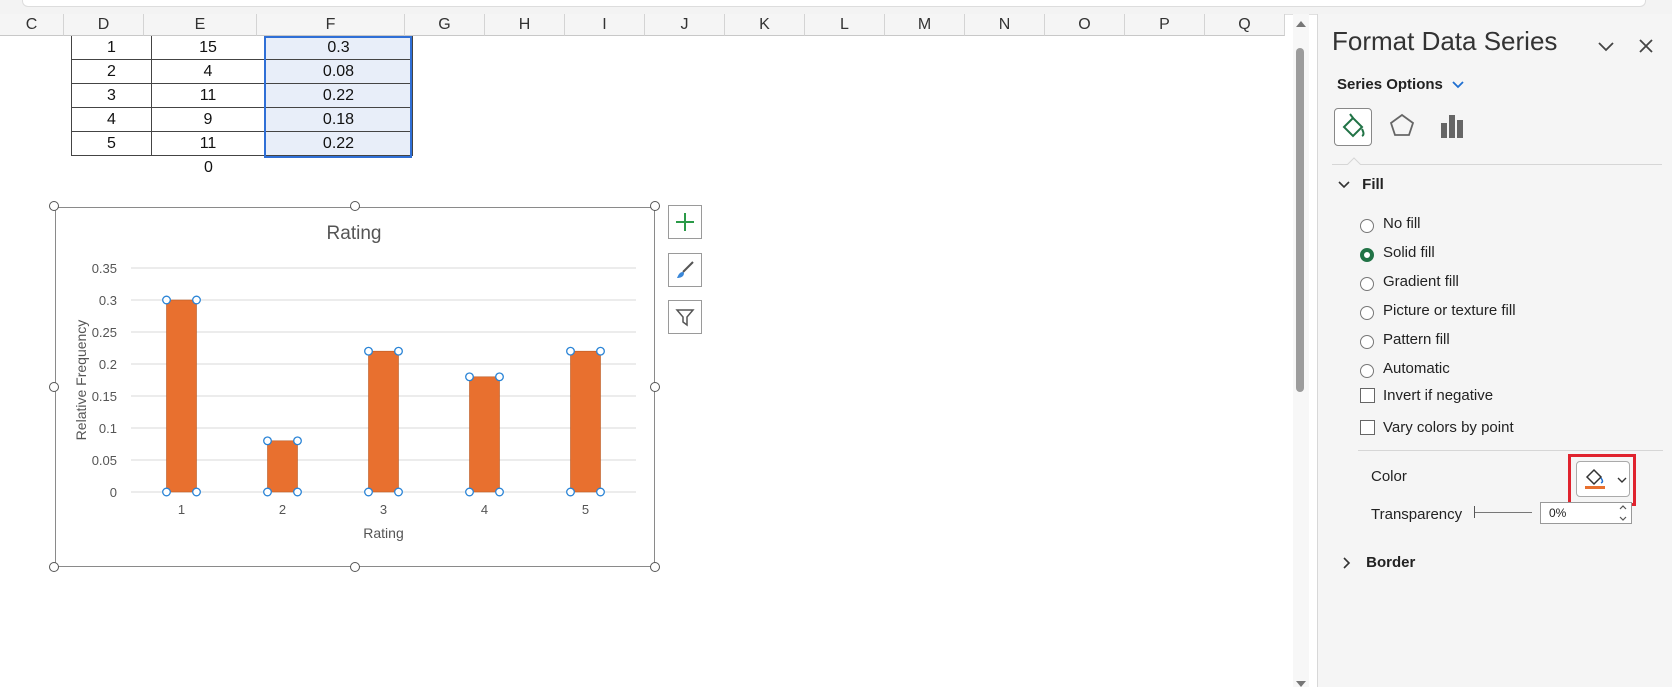 The image size is (1672, 690). What do you see at coordinates (1301, 24) in the screenshot?
I see `scroll-up-arrow-icon` at bounding box center [1301, 24].